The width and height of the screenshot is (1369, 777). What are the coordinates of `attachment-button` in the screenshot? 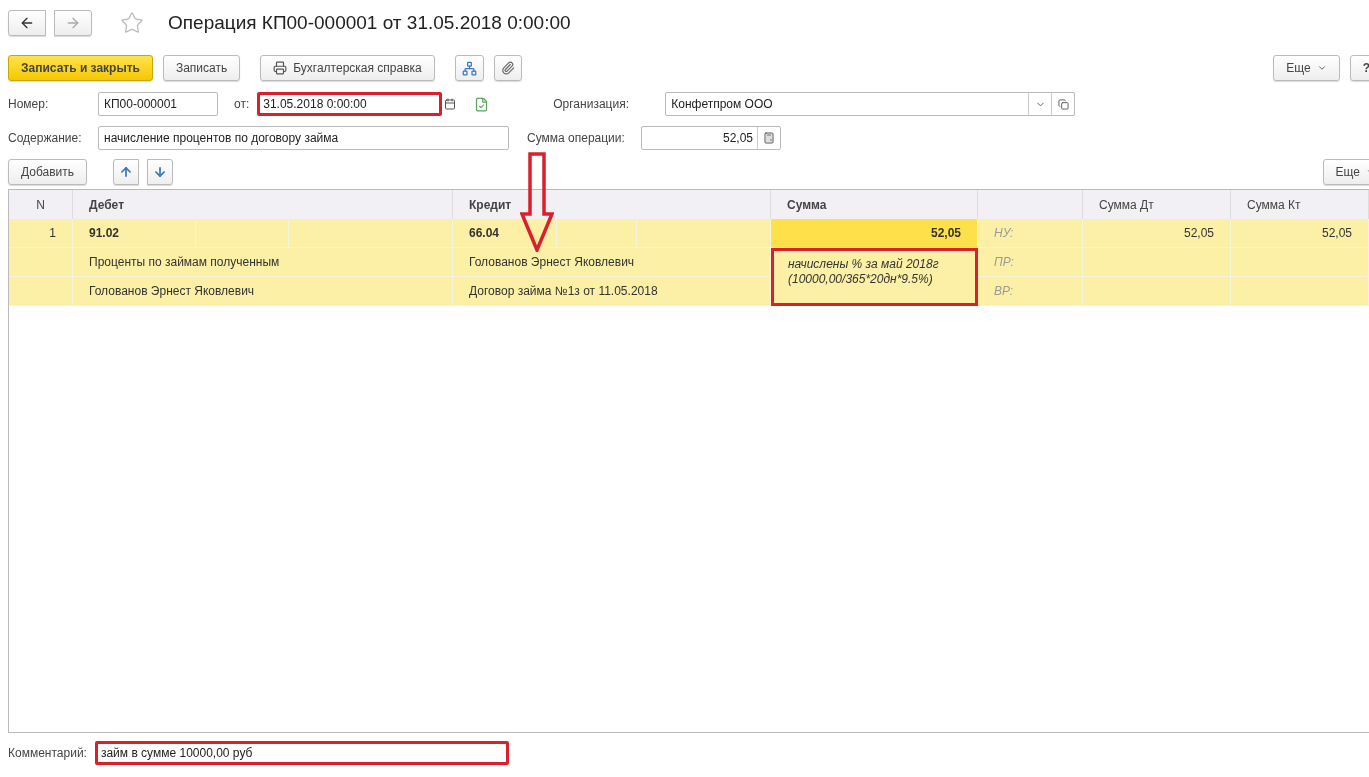 It's located at (507, 68).